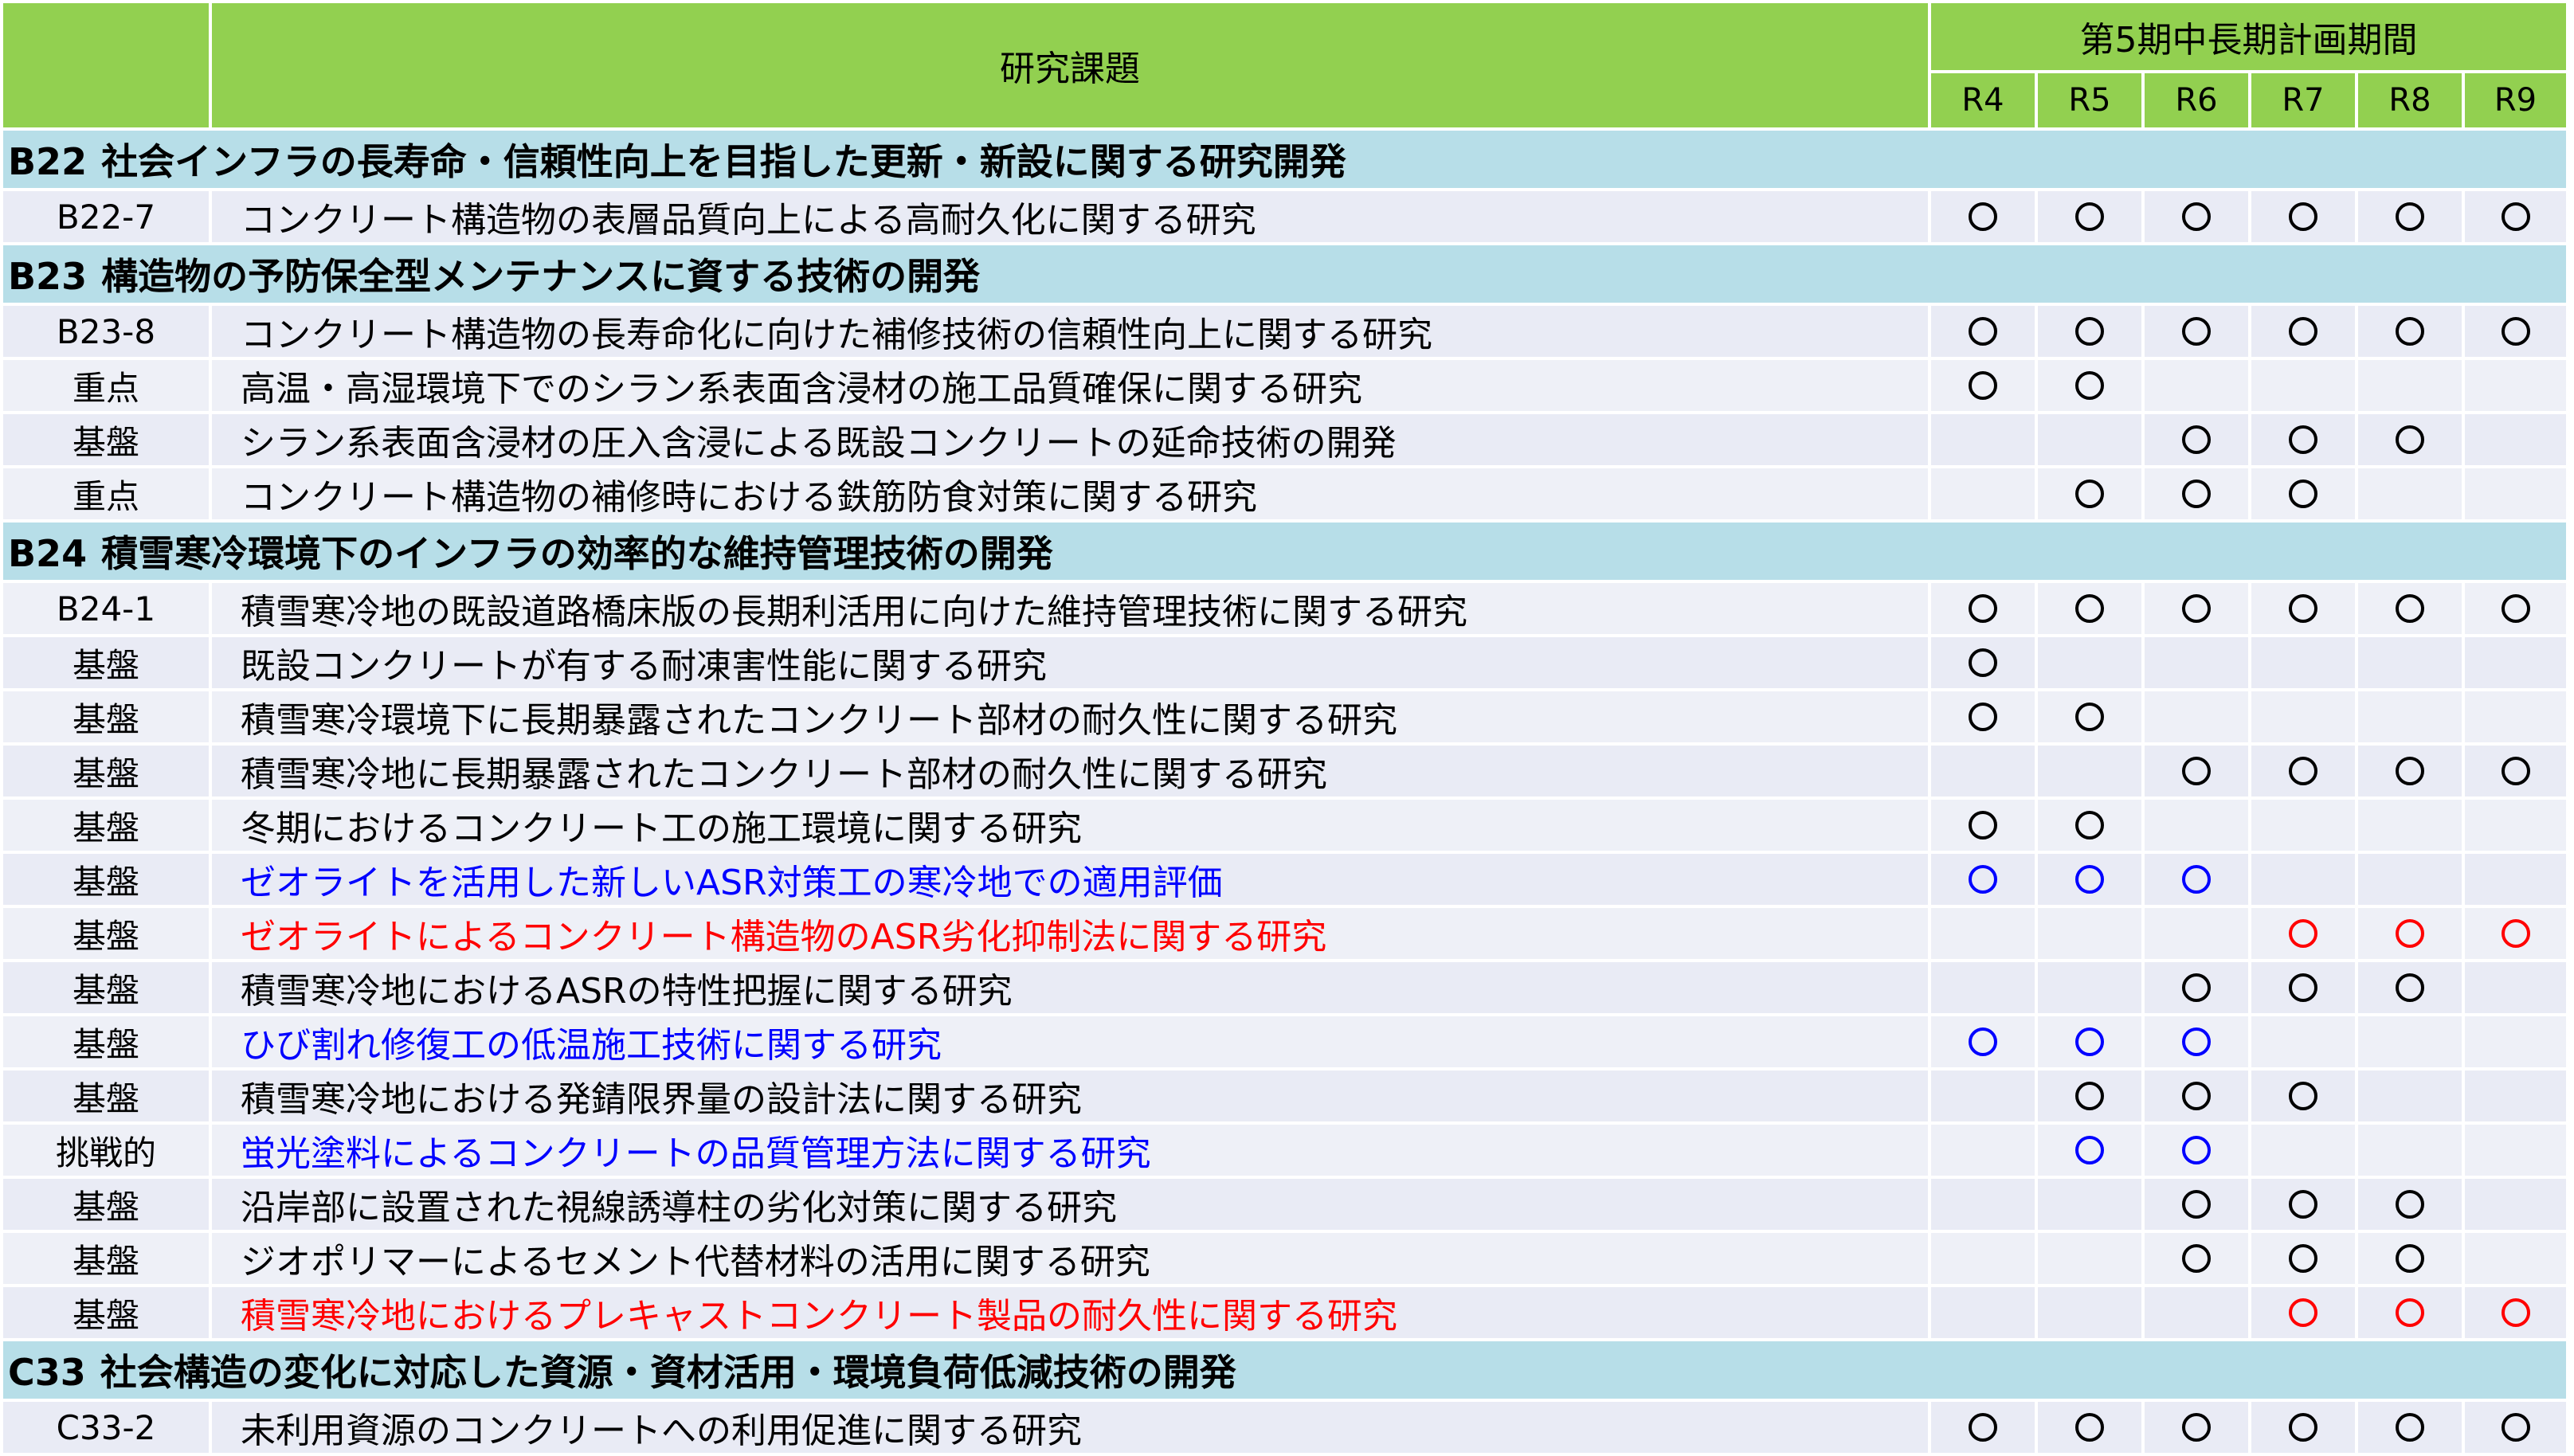 The width and height of the screenshot is (2574, 1456). Describe the element at coordinates (1983, 100) in the screenshot. I see `header-year-r4: R4` at that location.